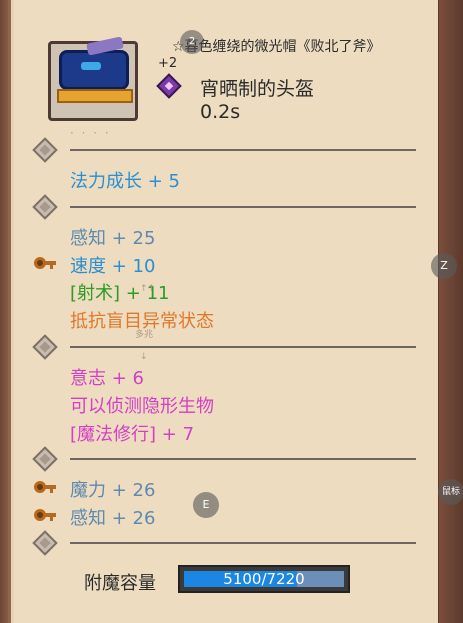 Image resolution: width=463 pixels, height=623 pixels. Describe the element at coordinates (91, 66) in the screenshot. I see `helmet-gem` at that location.